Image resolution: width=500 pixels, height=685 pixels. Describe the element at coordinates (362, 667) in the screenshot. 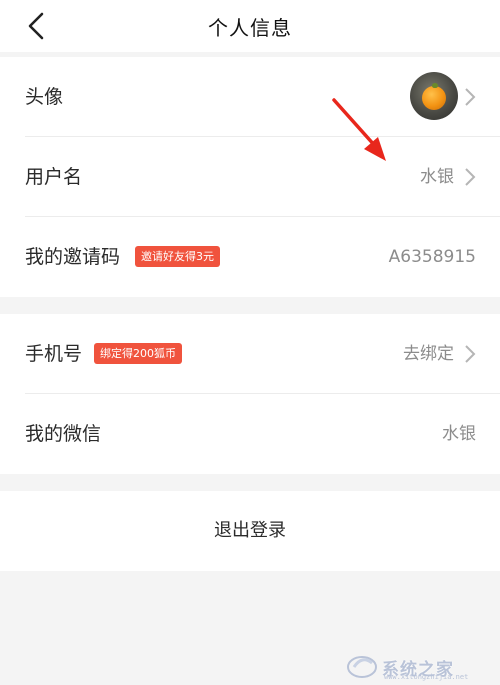

I see `watermark-logo-icon` at that location.